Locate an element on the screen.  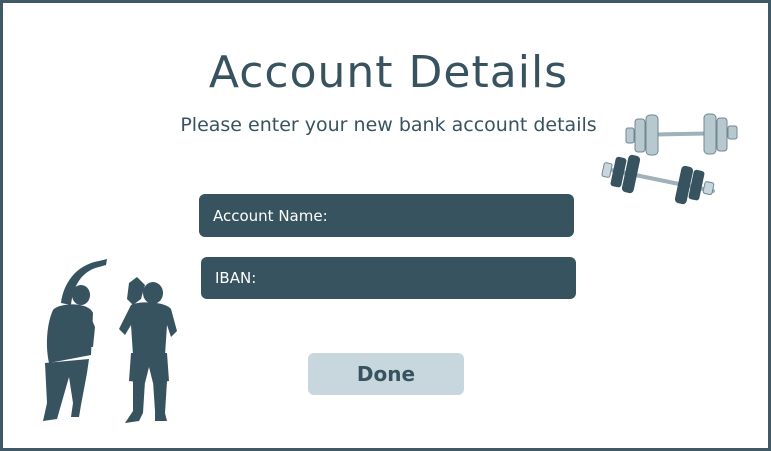
people-exercising-icon is located at coordinates (110, 341).